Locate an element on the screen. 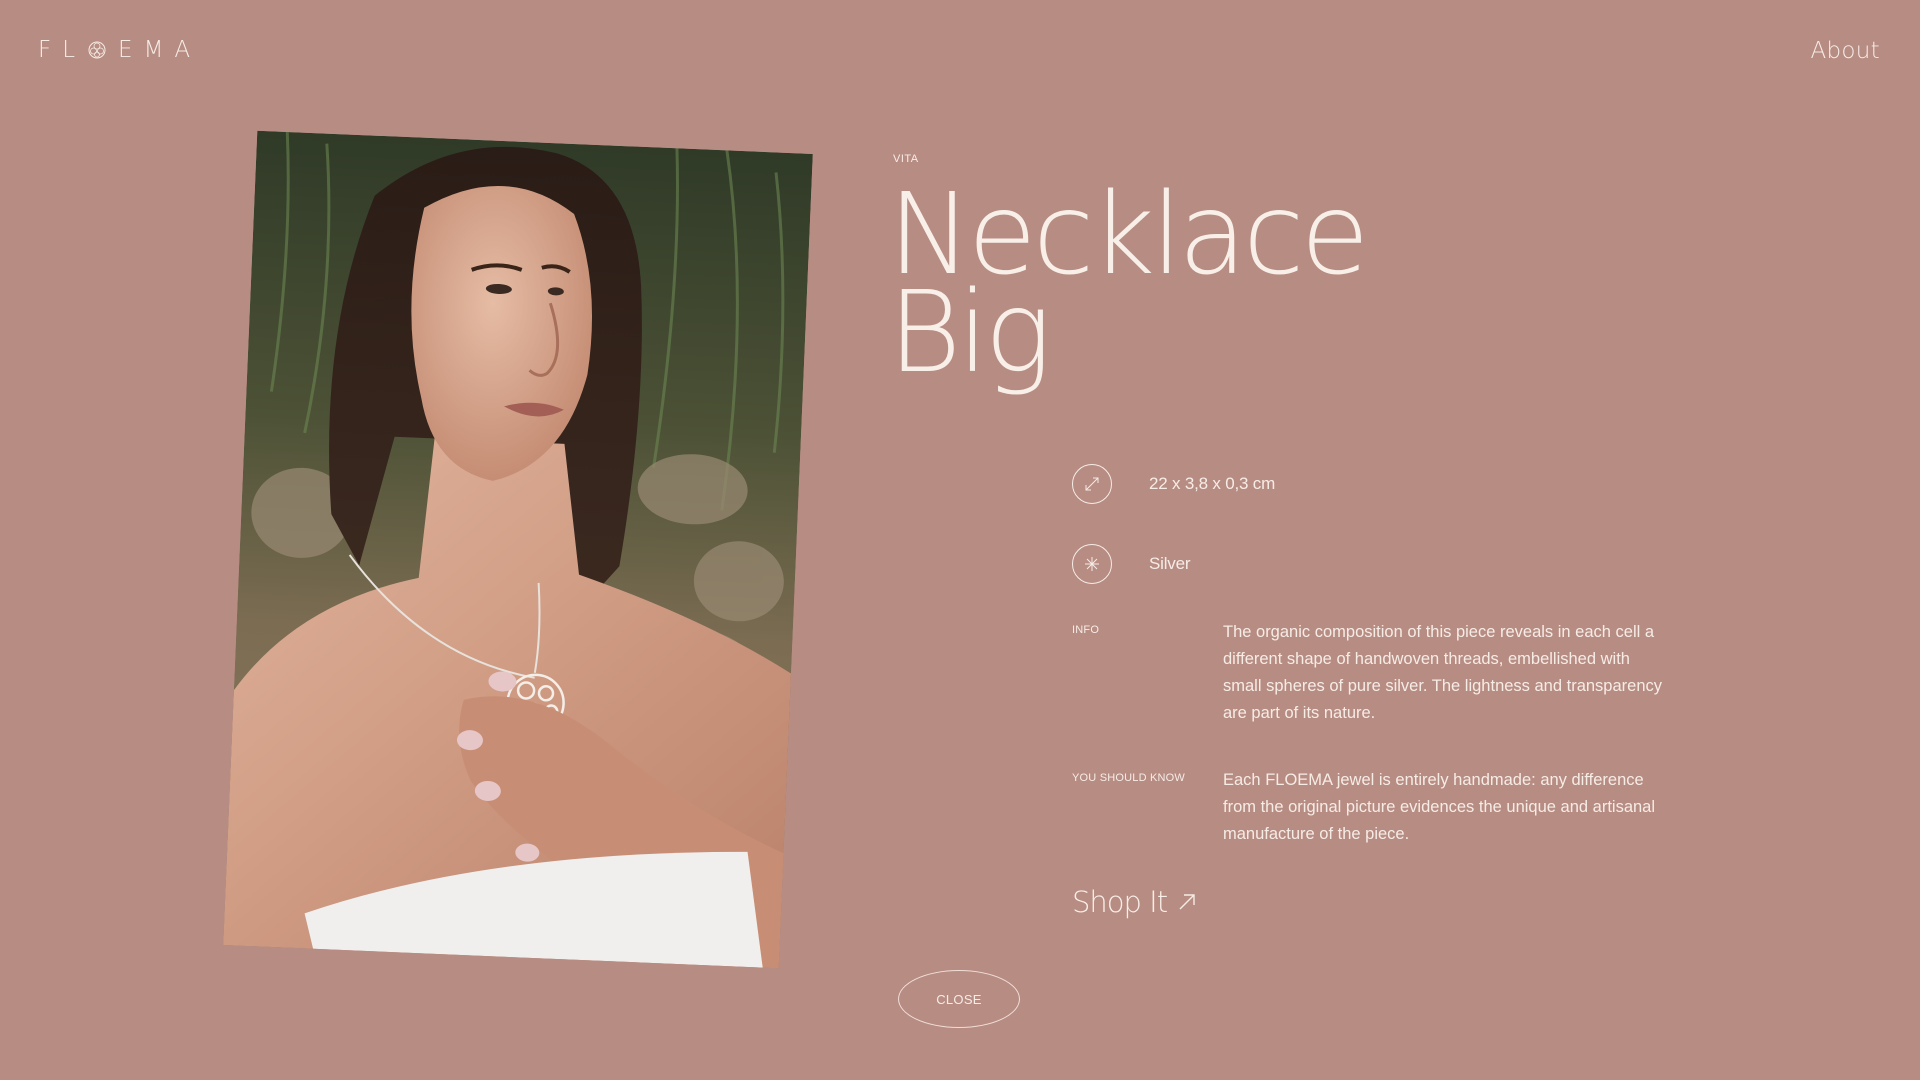 This screenshot has width=1920, height=1080. diagonal-resize-icon is located at coordinates (1092, 484).